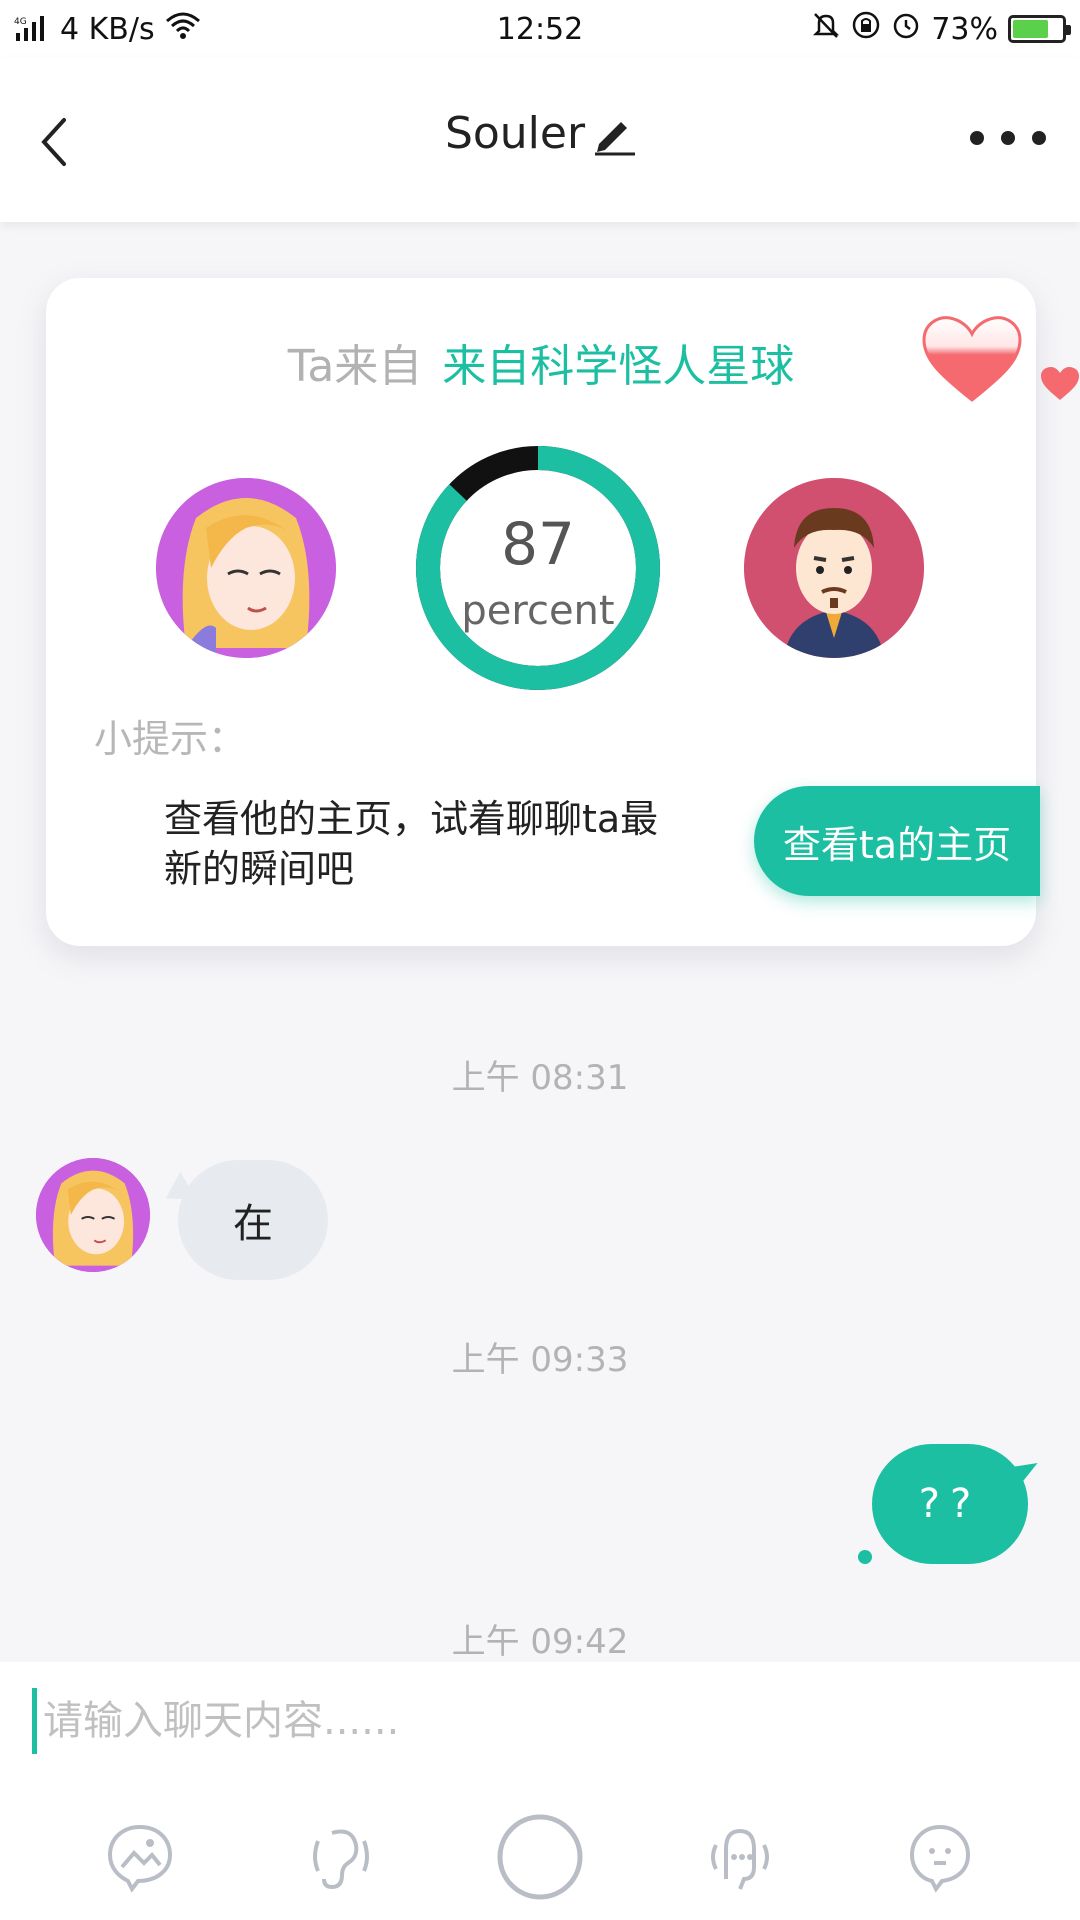  Describe the element at coordinates (355, 366) in the screenshot. I see `origin-prefix: Ta来自` at that location.